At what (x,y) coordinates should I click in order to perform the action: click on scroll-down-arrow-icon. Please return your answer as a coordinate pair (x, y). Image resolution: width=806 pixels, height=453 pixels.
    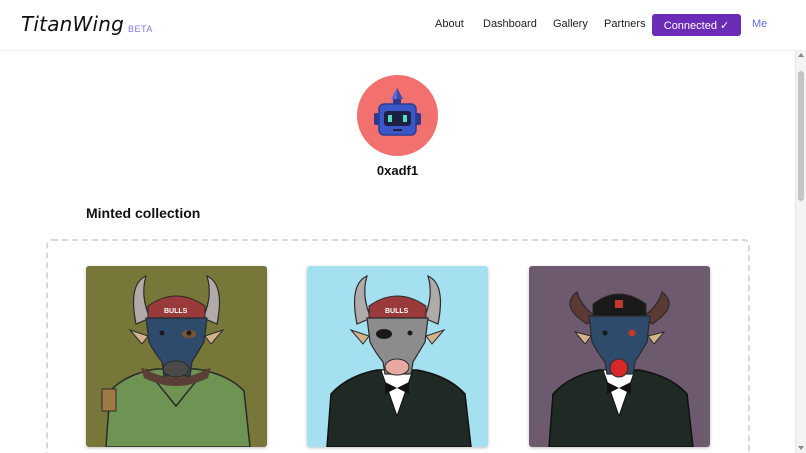
    Looking at the image, I should click on (801, 448).